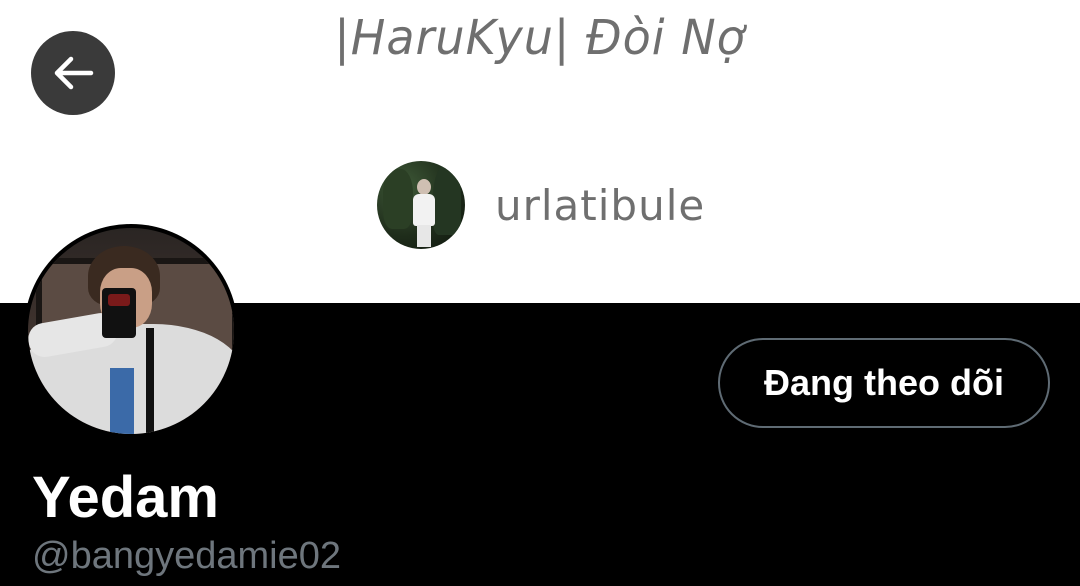 The image size is (1080, 586). What do you see at coordinates (884, 383) in the screenshot?
I see `following-button: Đang theo dõi` at bounding box center [884, 383].